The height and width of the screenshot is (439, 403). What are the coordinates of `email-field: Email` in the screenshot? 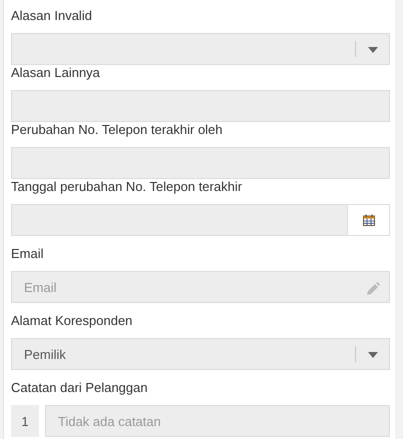 It's located at (200, 287).